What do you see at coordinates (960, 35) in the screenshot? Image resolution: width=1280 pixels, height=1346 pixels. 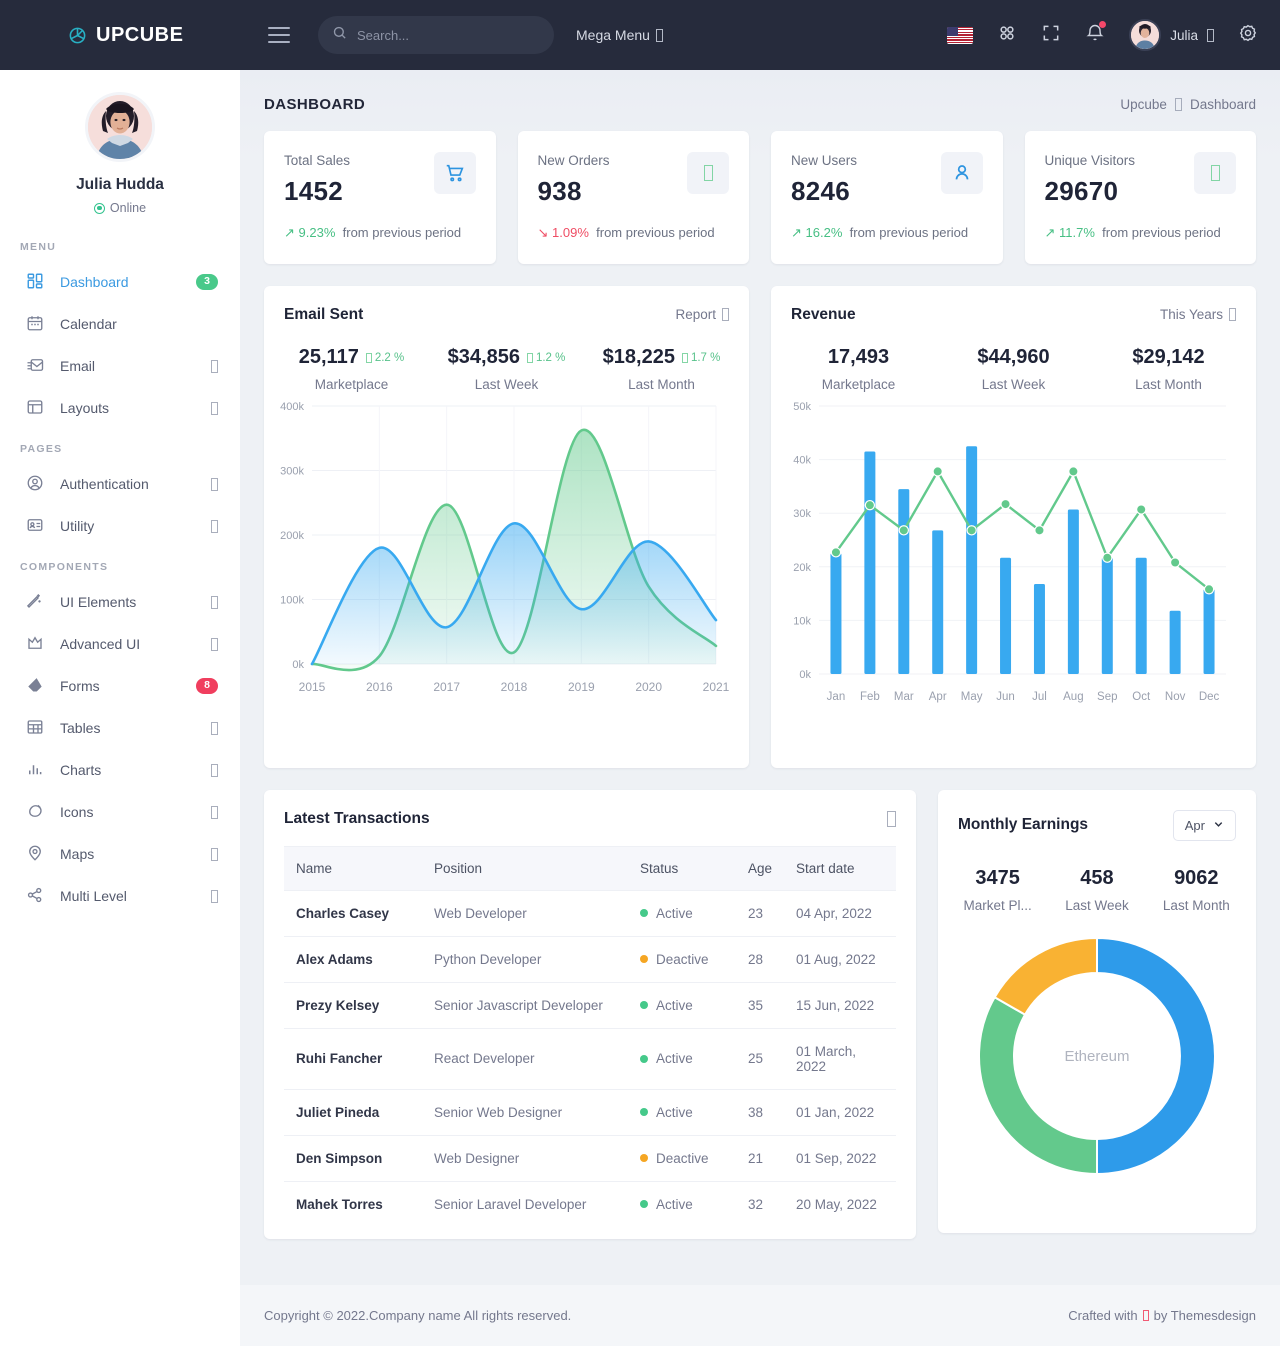 I see `us-flag-icon` at bounding box center [960, 35].